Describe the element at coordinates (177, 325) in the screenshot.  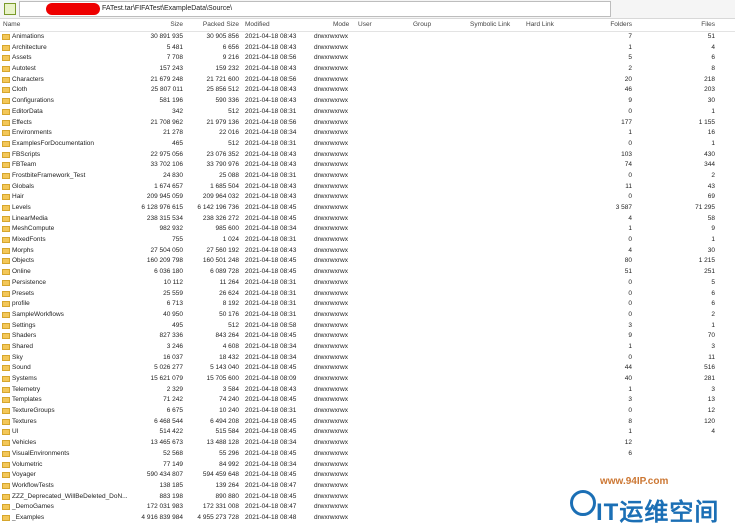
I see `size-cell: 495` at that location.